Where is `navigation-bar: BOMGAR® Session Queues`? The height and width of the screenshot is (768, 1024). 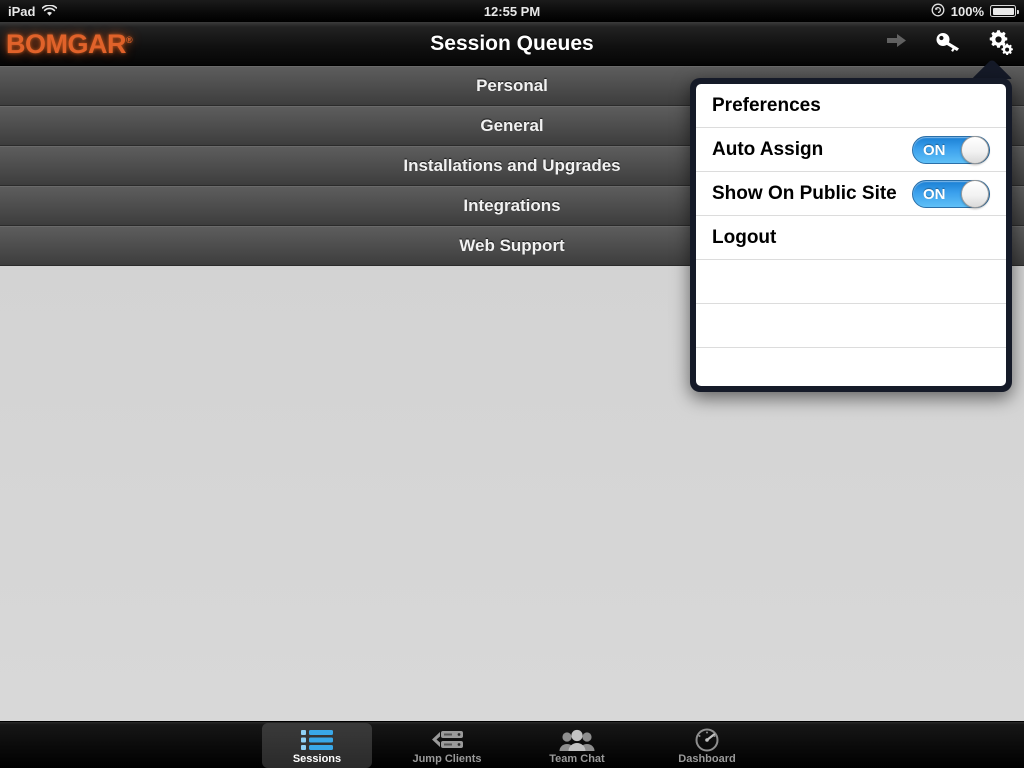
navigation-bar: BOMGAR® Session Queues is located at coordinates (512, 44).